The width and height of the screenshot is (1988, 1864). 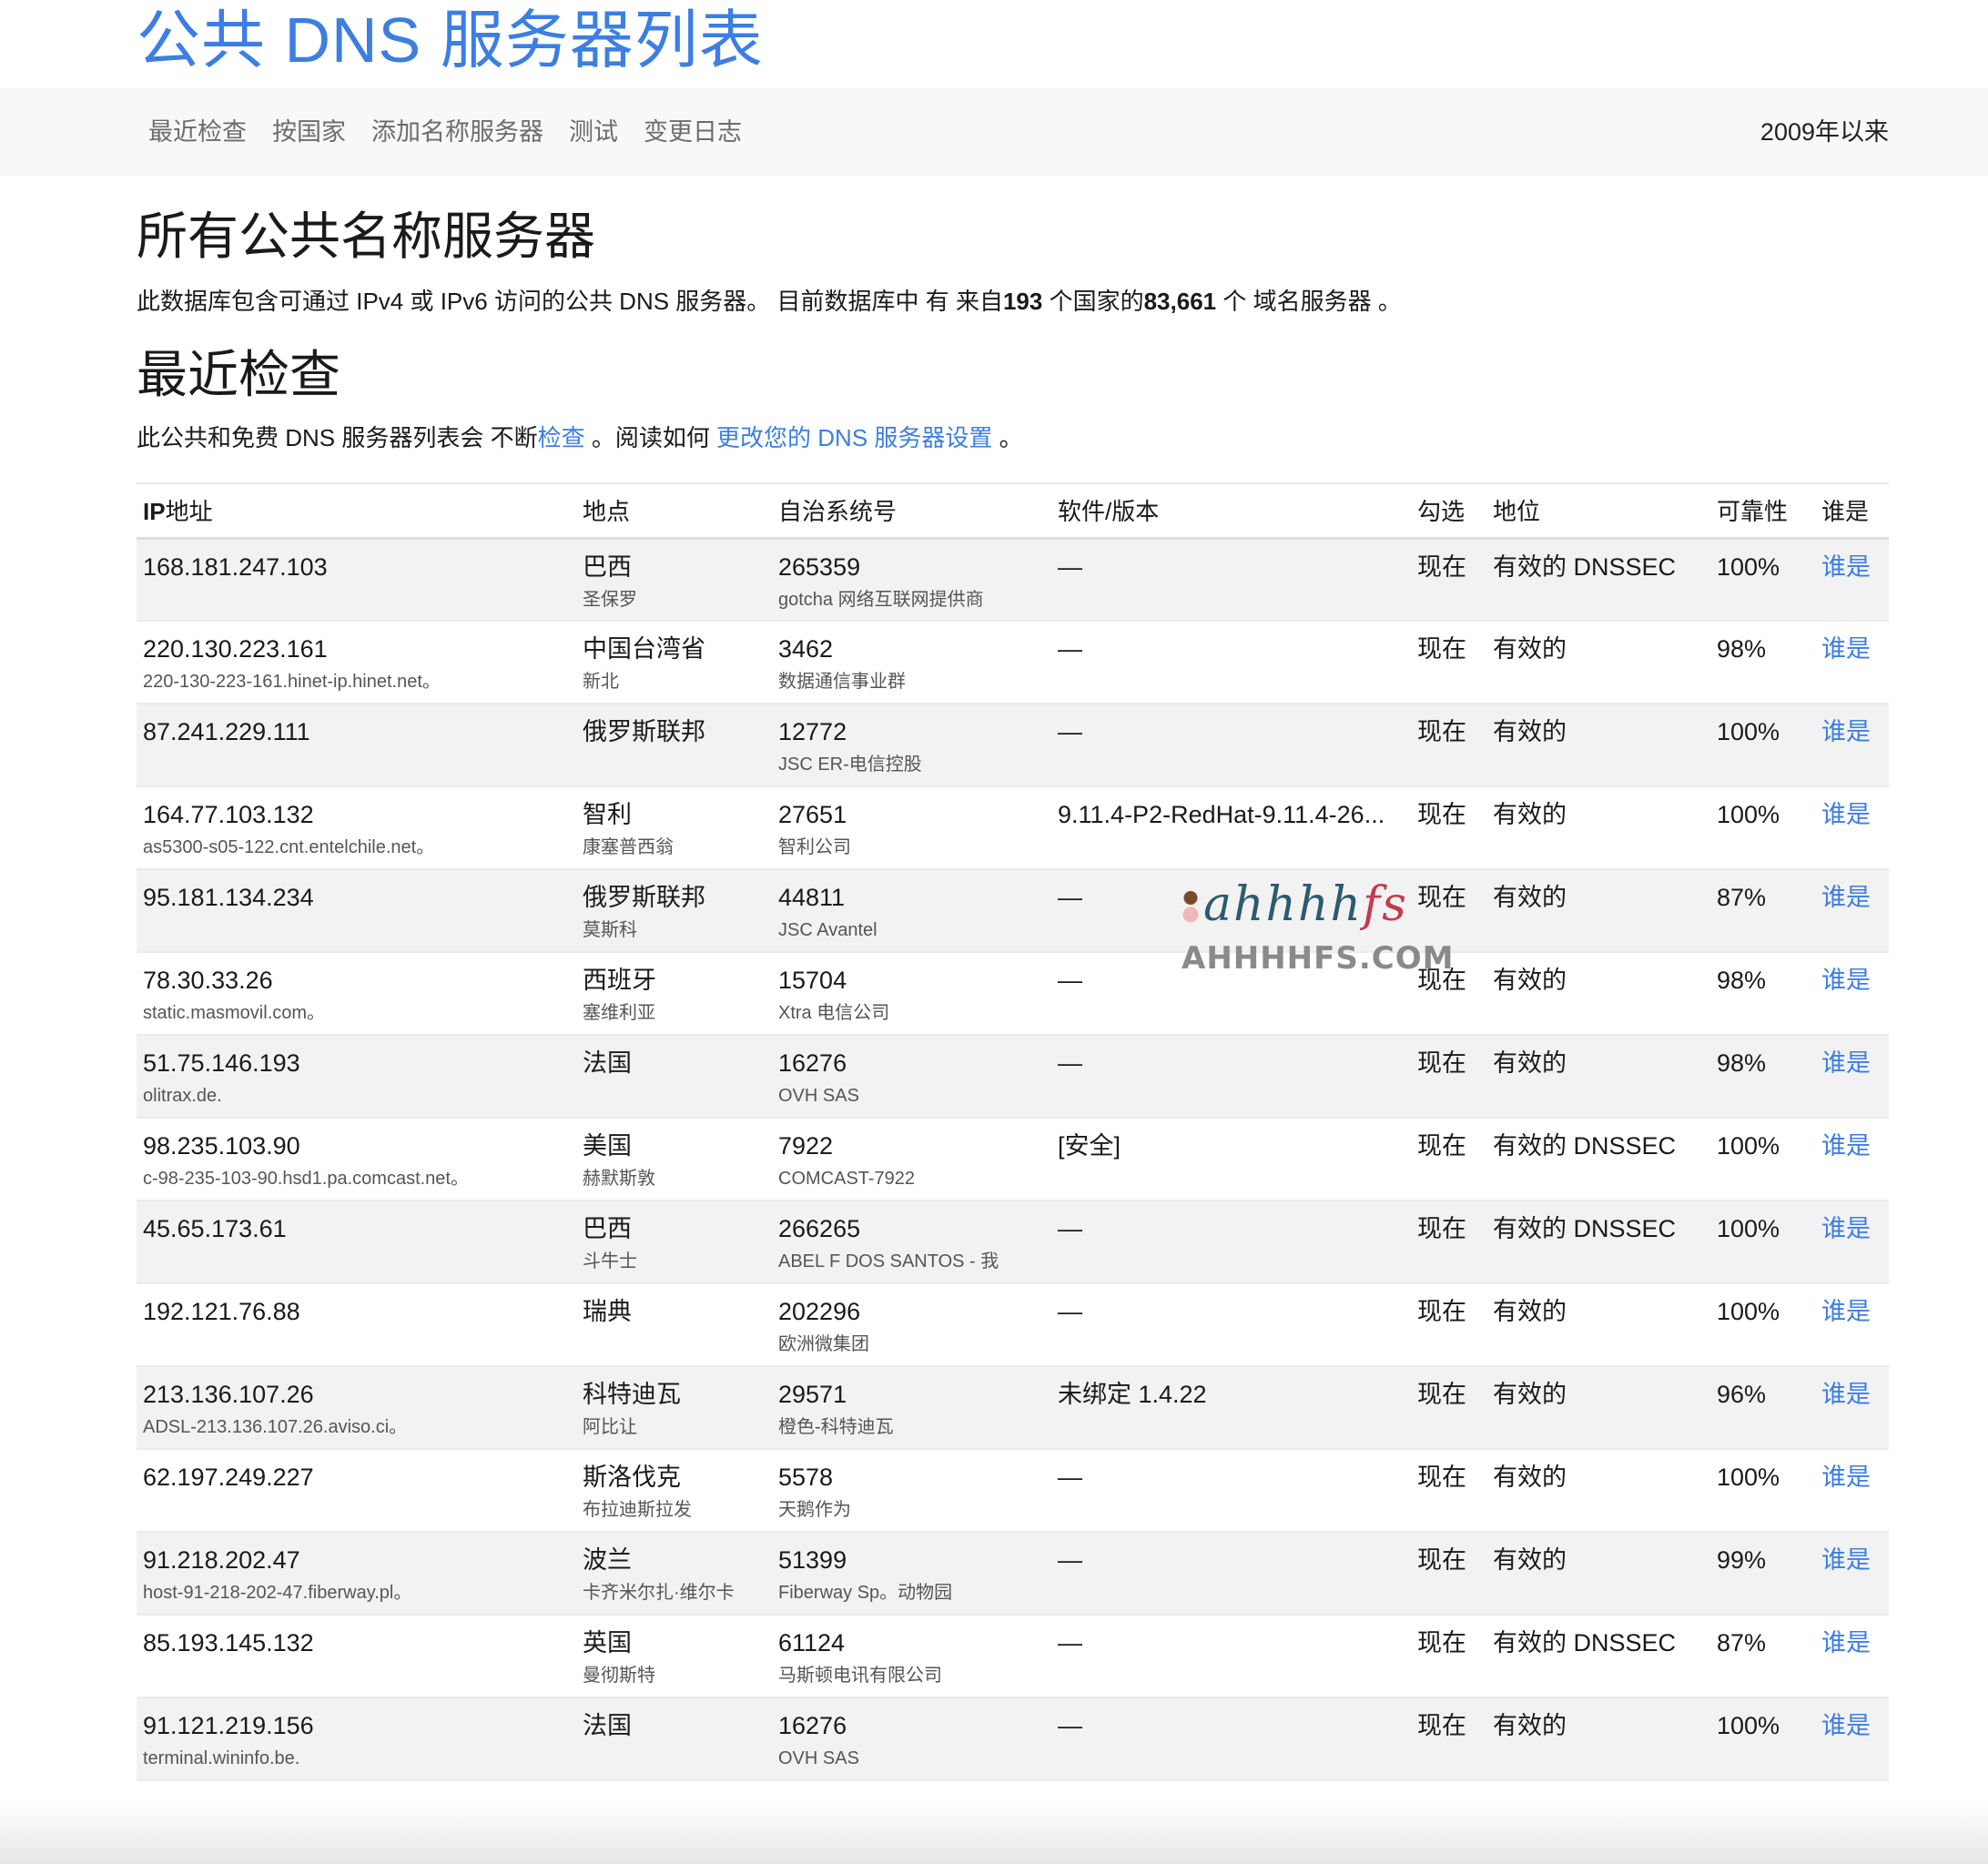 What do you see at coordinates (1598, 993) in the screenshot?
I see `cell-status: 有效的` at bounding box center [1598, 993].